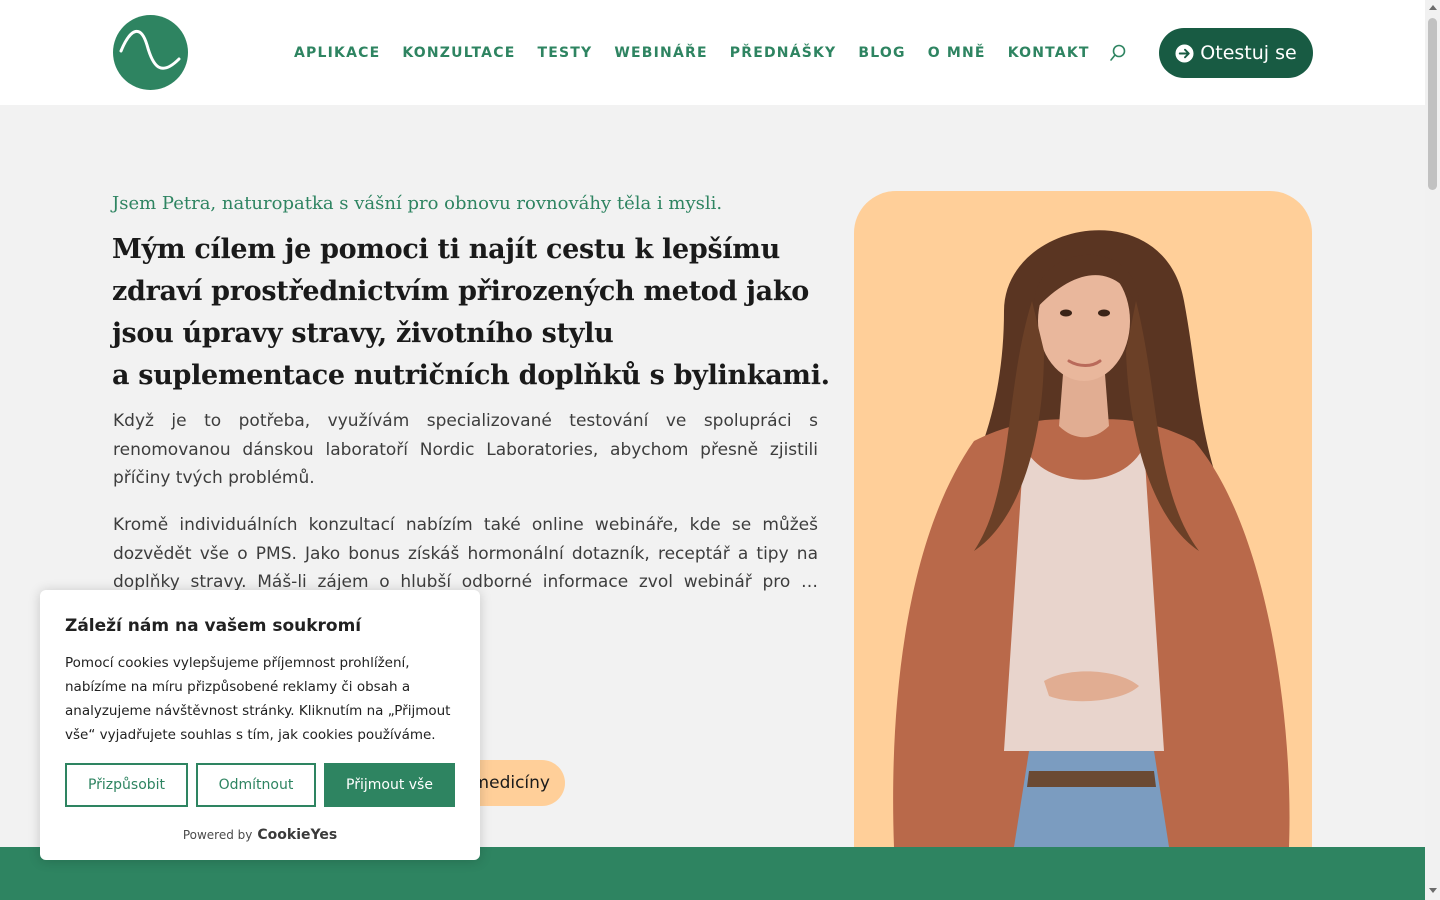  Describe the element at coordinates (458, 53) in the screenshot. I see `nav-item-konzultace: KONZULTACE` at that location.